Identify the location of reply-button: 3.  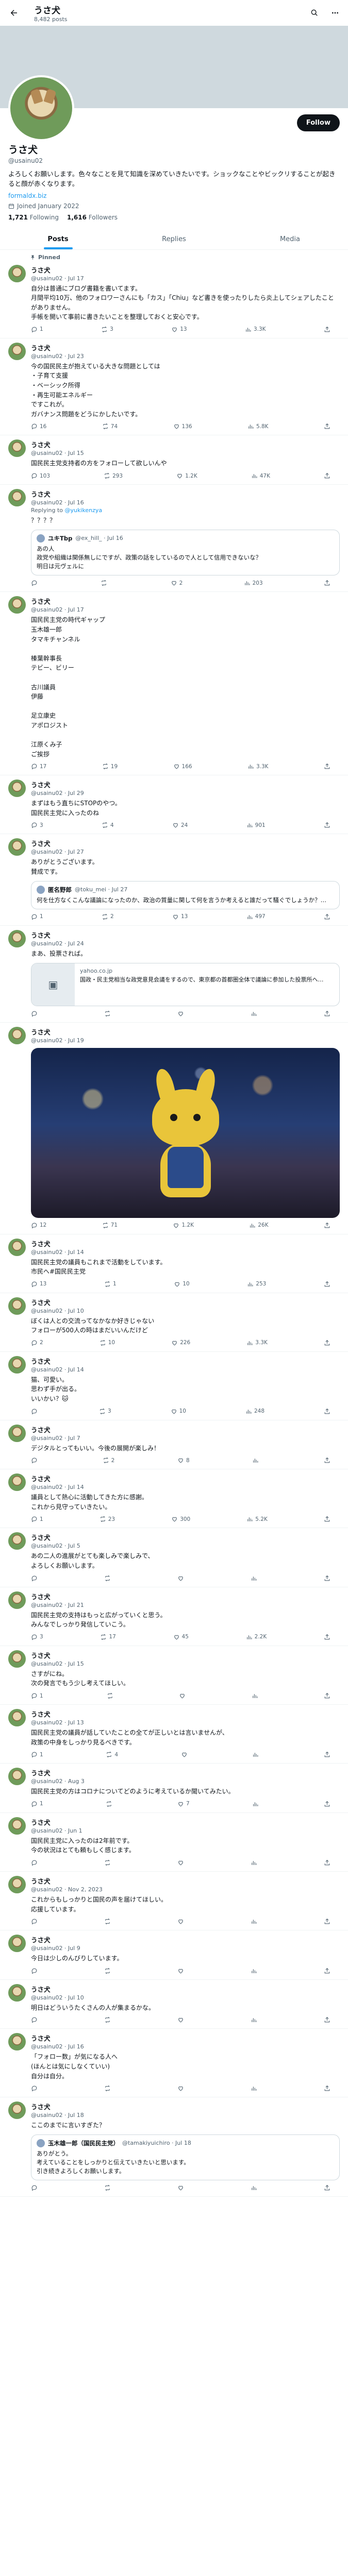
(37, 825).